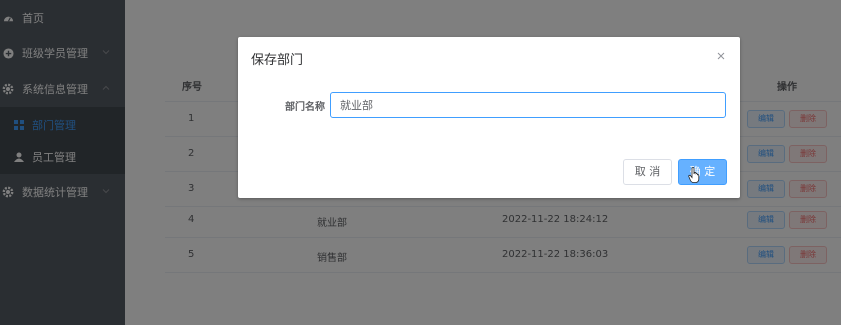 The width and height of the screenshot is (841, 325). What do you see at coordinates (647, 172) in the screenshot?
I see `cancel-button: 取 消` at bounding box center [647, 172].